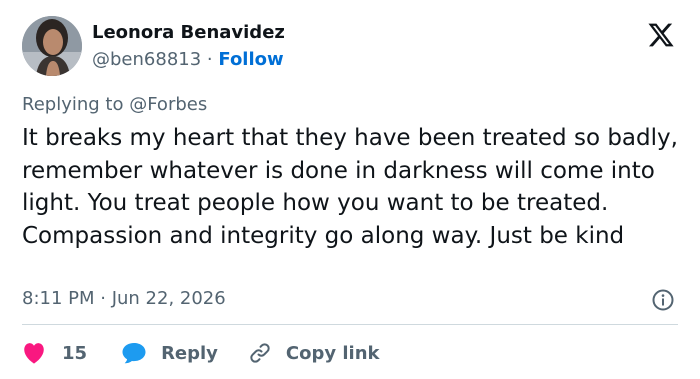 The width and height of the screenshot is (700, 379). Describe the element at coordinates (188, 32) in the screenshot. I see `author-name: Leonora Benavidez` at that location.